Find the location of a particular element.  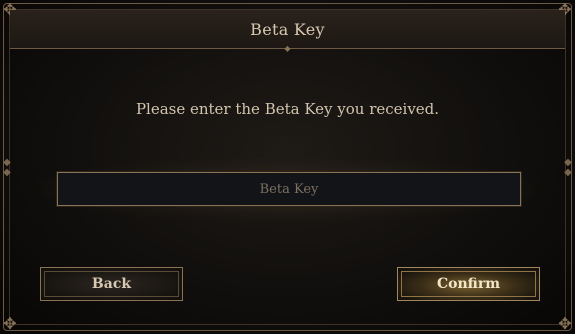

back-button-label: Back is located at coordinates (111, 284).